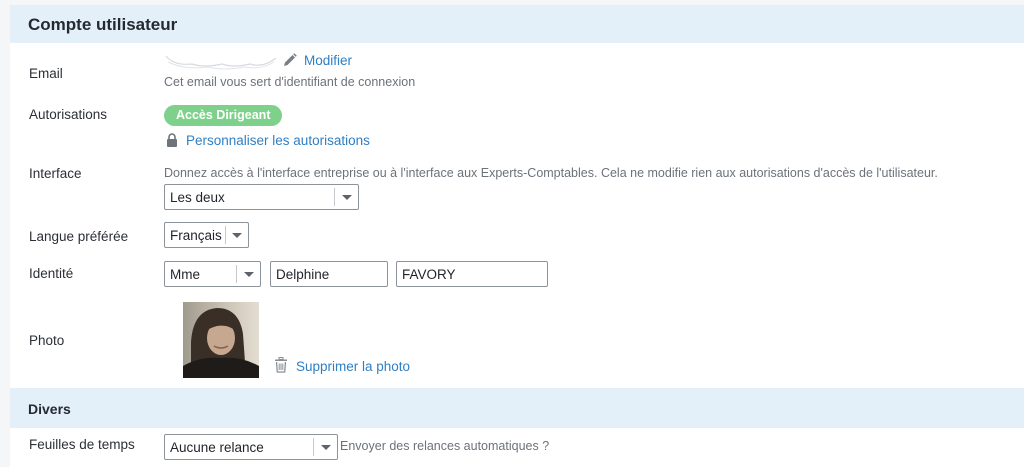  I want to click on permissions-label: Autorisations, so click(68, 114).